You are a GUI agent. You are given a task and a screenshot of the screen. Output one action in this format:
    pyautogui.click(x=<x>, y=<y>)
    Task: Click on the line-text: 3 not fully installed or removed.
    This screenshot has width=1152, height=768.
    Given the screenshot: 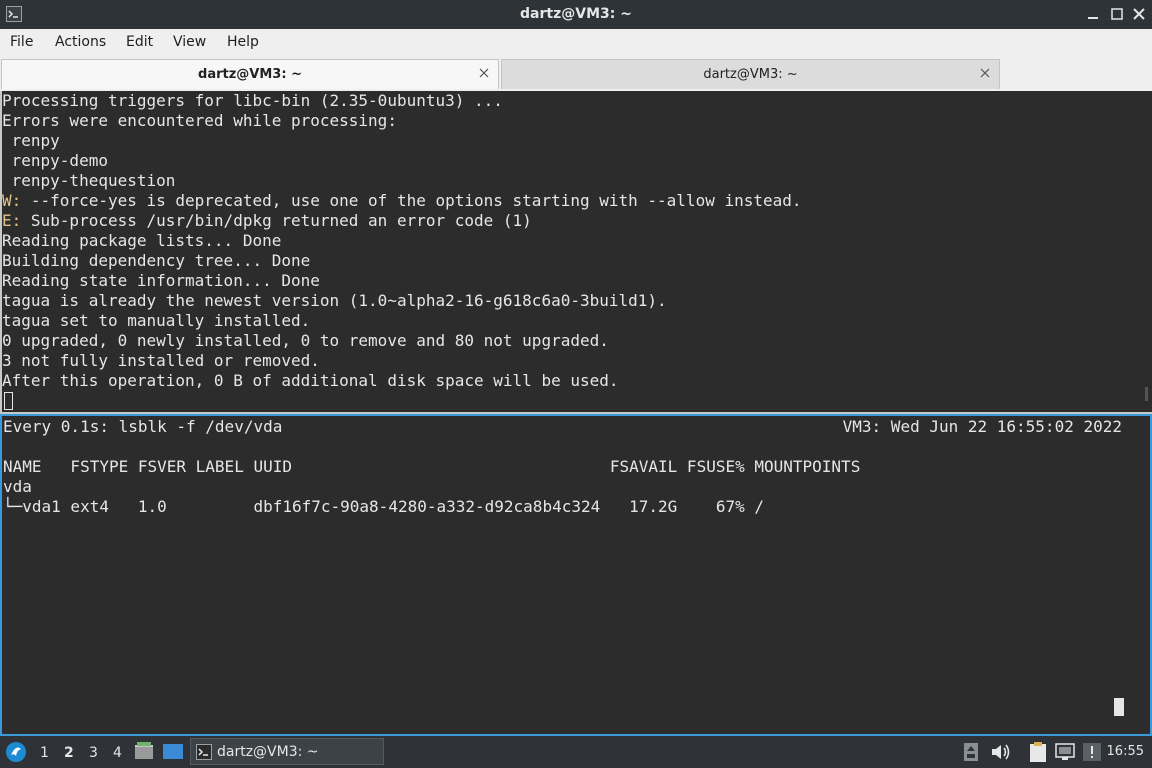 What is the action you would take?
    pyautogui.click(x=161, y=360)
    